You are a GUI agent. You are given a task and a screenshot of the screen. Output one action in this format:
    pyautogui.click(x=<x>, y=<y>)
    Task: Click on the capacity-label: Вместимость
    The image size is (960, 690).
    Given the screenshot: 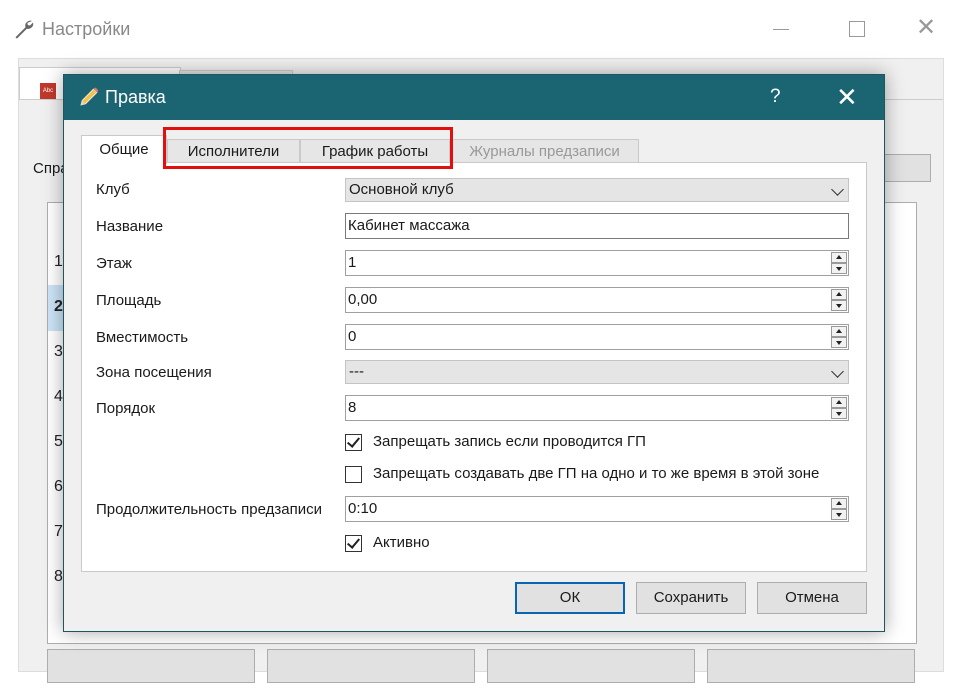 What is the action you would take?
    pyautogui.click(x=142, y=337)
    